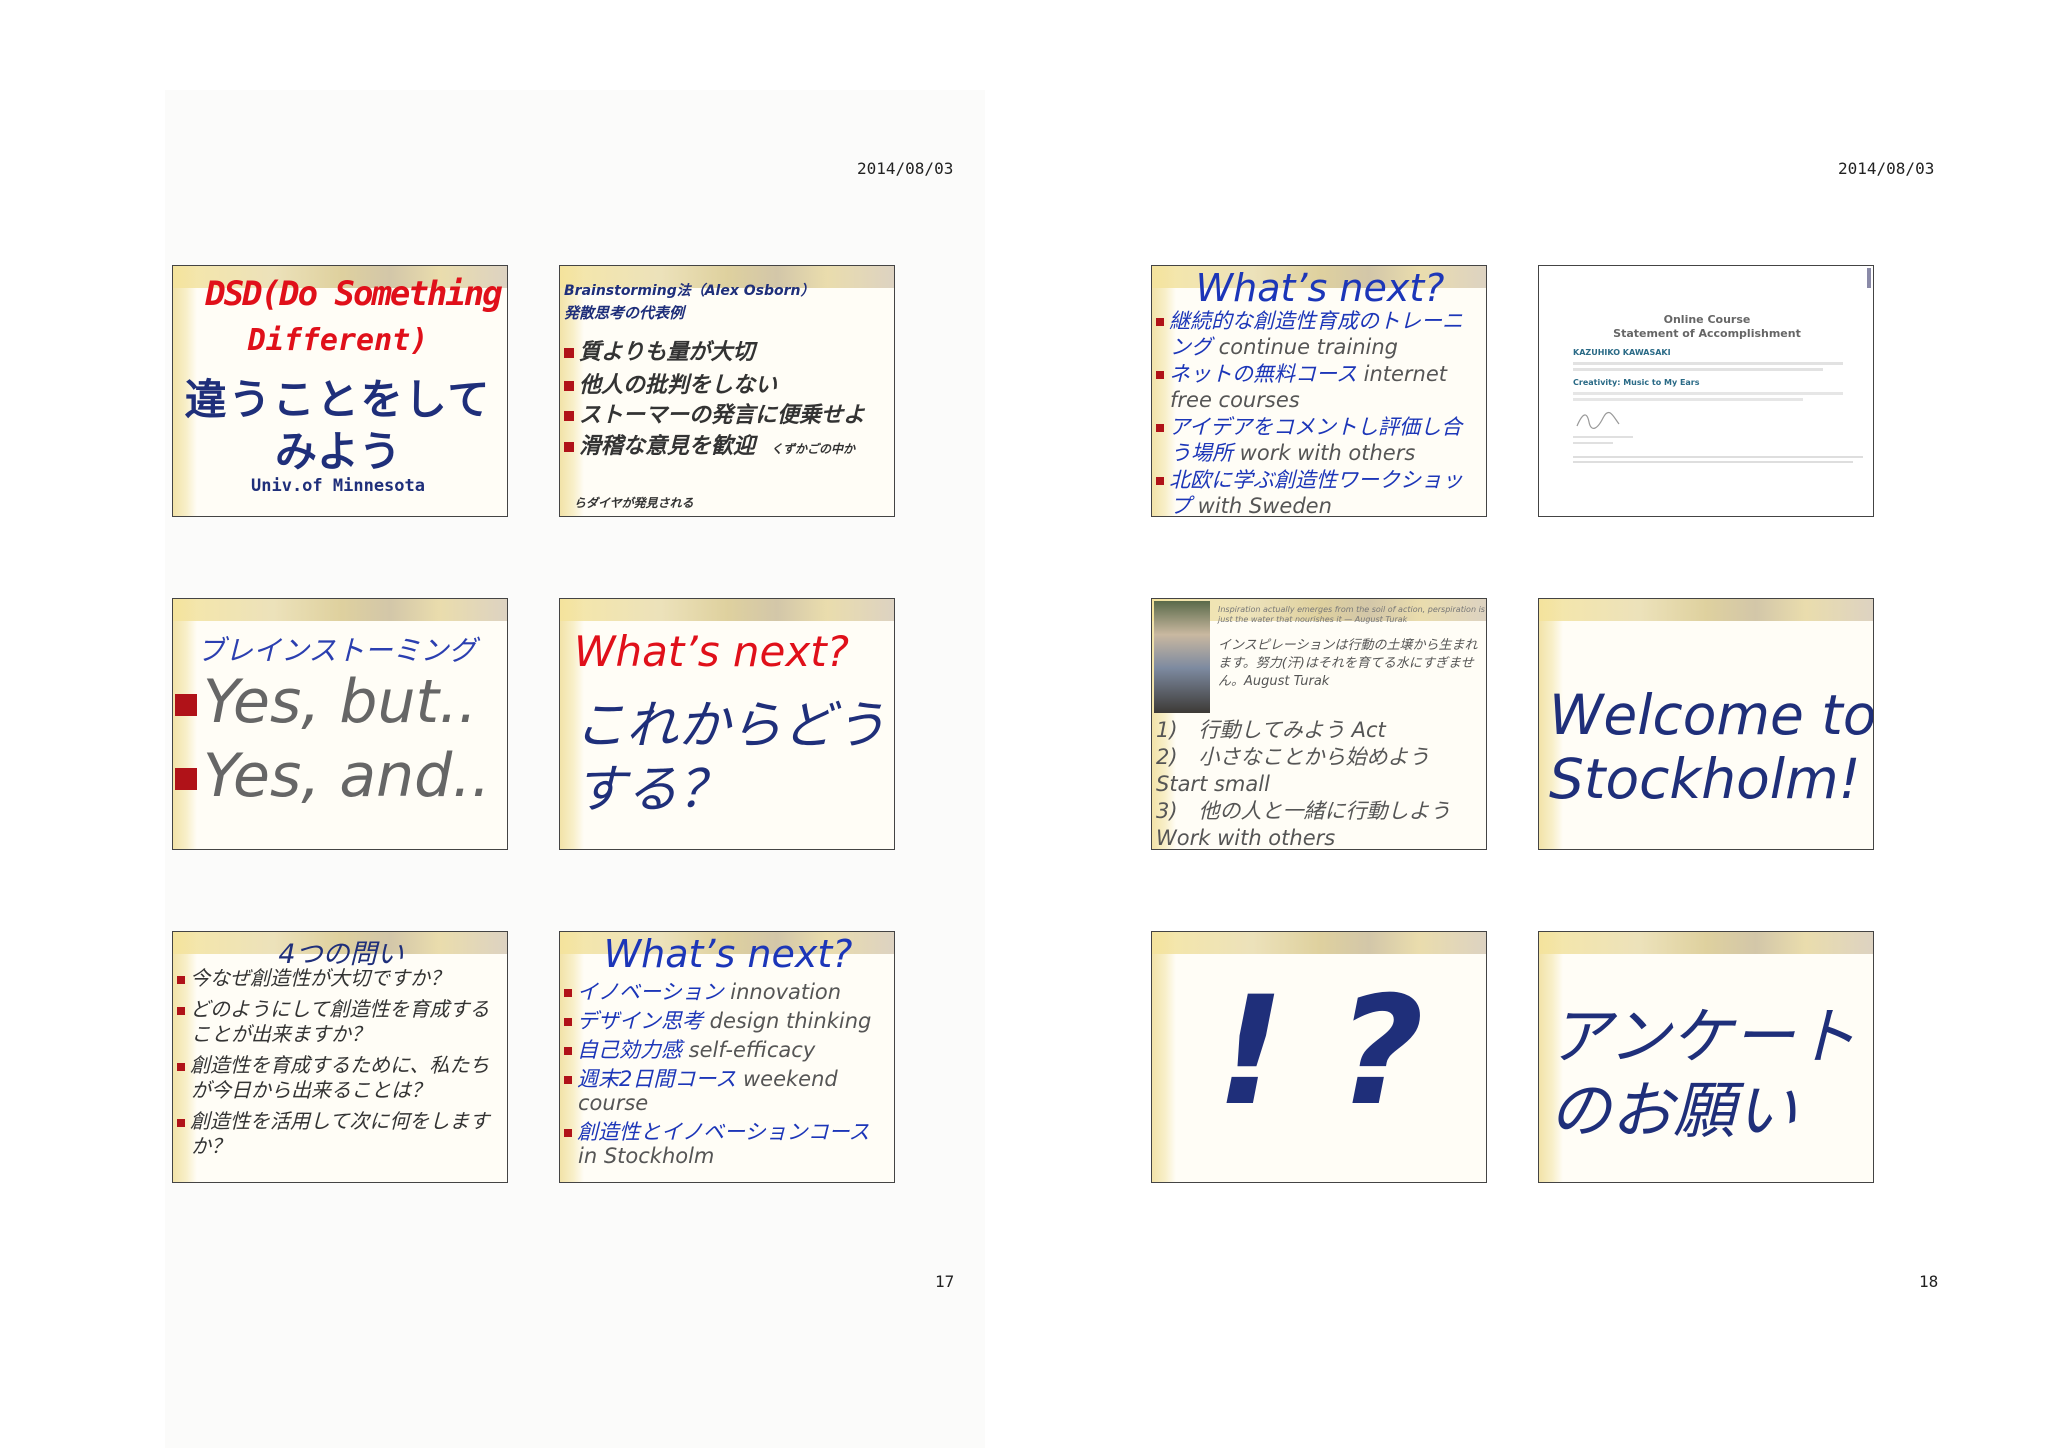 This screenshot has height=1448, width=2048. What do you see at coordinates (1707, 319) in the screenshot?
I see `certificate-heading: Online Course` at bounding box center [1707, 319].